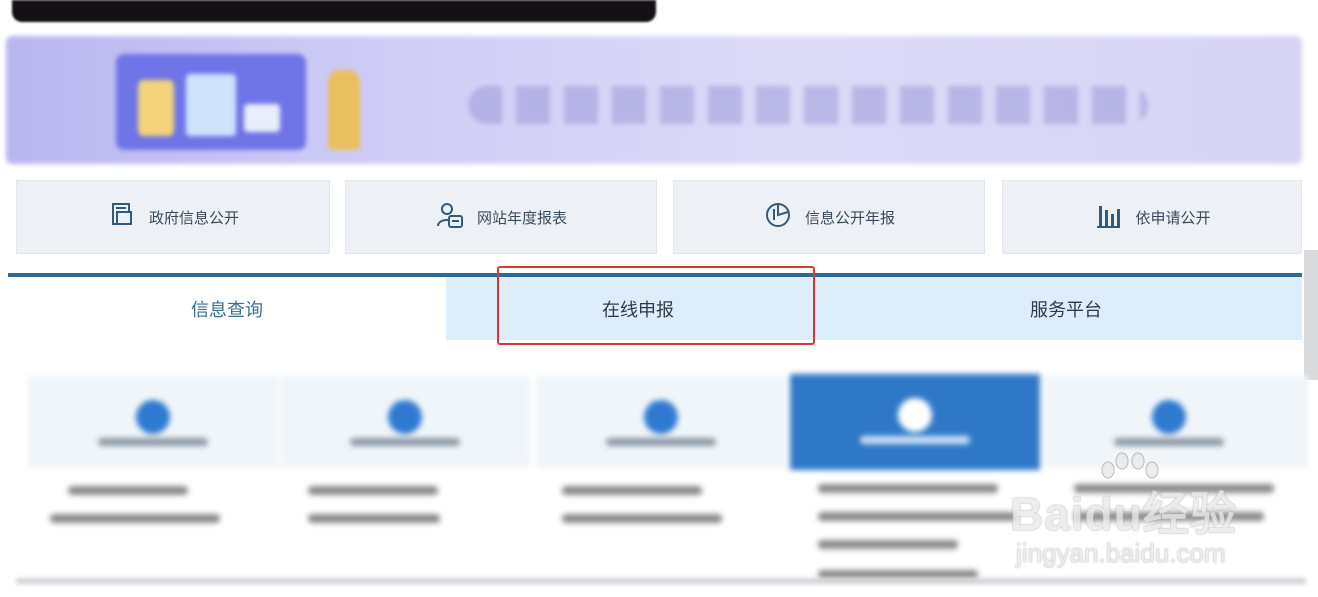  I want to click on quick-link-site-annual-report: 网站年度报表, so click(501, 217).